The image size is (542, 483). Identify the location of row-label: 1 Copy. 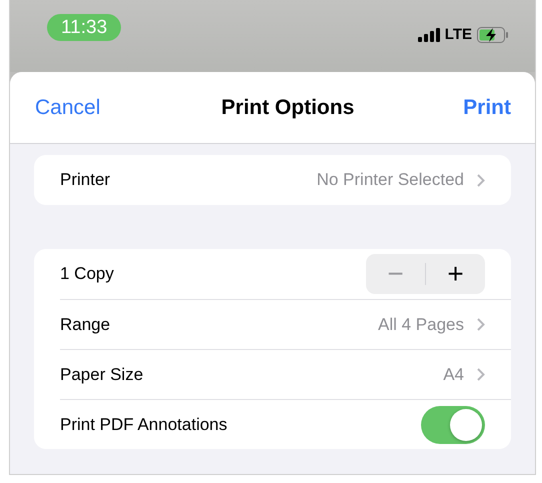
(87, 274).